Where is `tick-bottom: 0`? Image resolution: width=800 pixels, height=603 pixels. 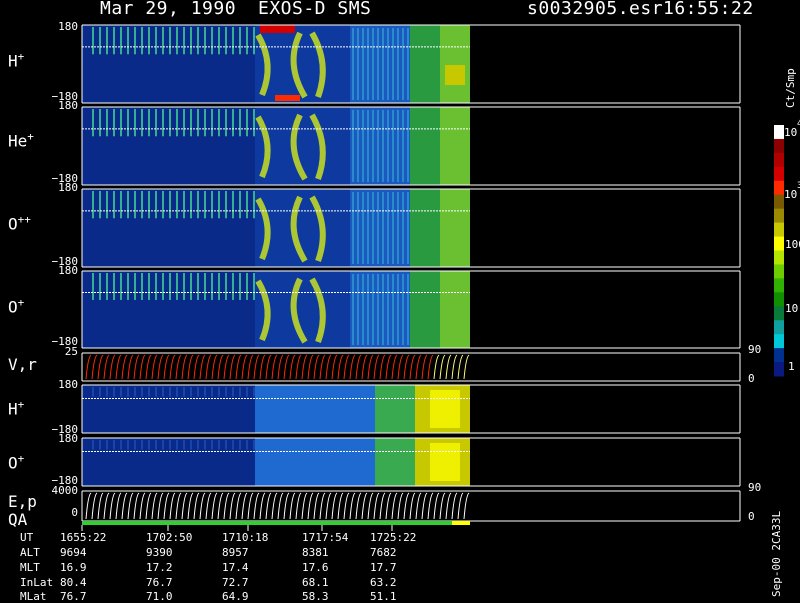
tick-bottom: 0 is located at coordinates (74, 512).